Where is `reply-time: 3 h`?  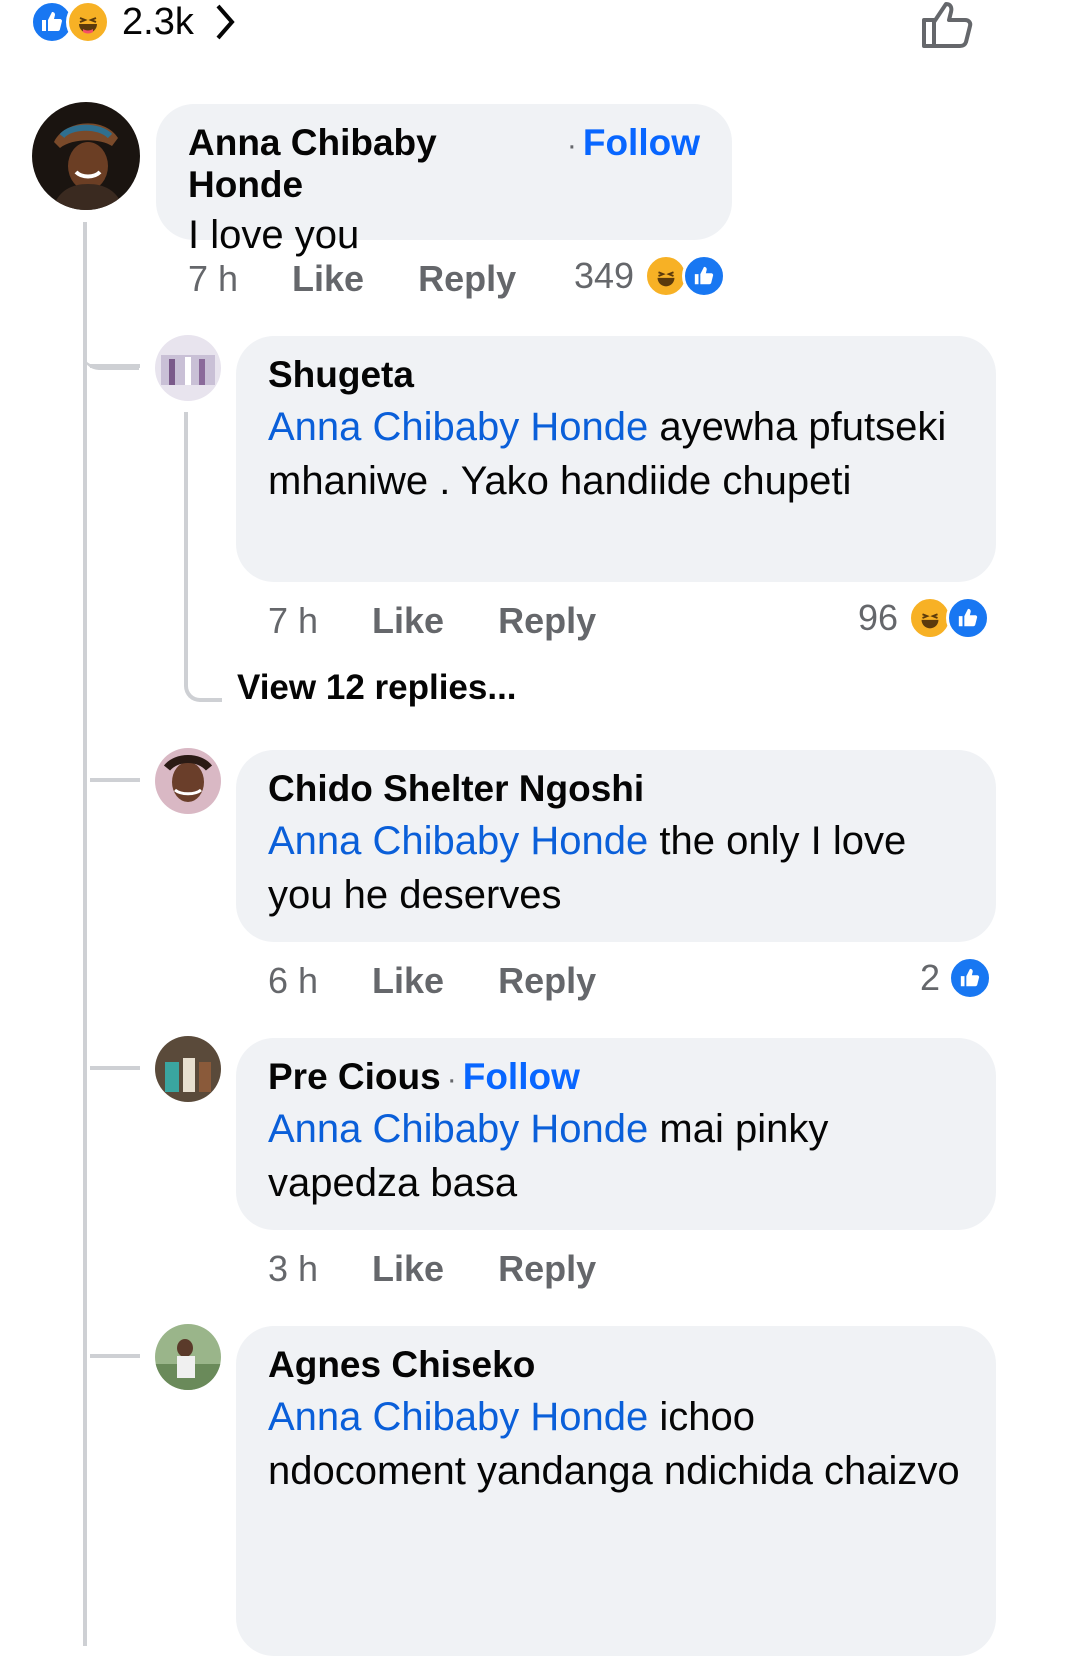 reply-time: 3 h is located at coordinates (293, 1269).